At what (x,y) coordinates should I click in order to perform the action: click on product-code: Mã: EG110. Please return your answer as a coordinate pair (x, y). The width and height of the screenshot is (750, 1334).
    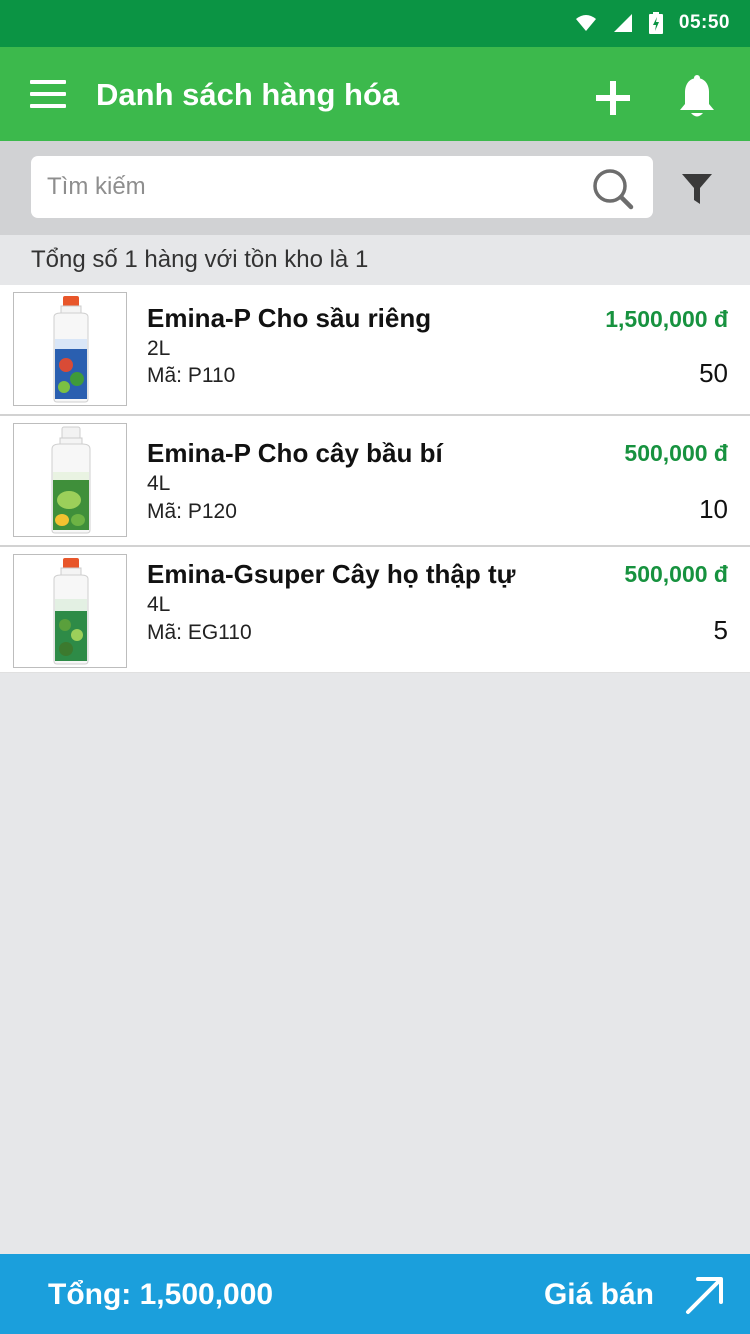
    Looking at the image, I should click on (199, 632).